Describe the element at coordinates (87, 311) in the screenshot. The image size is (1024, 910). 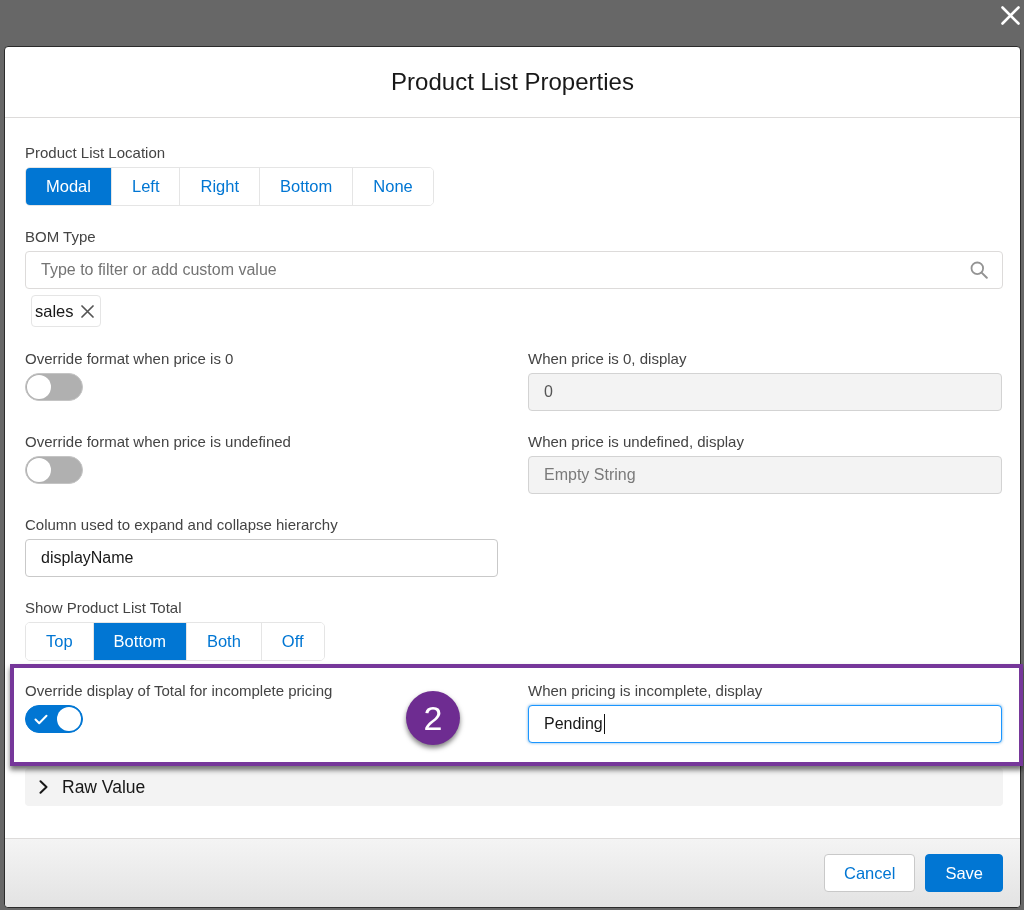
I see `remove-icon` at that location.